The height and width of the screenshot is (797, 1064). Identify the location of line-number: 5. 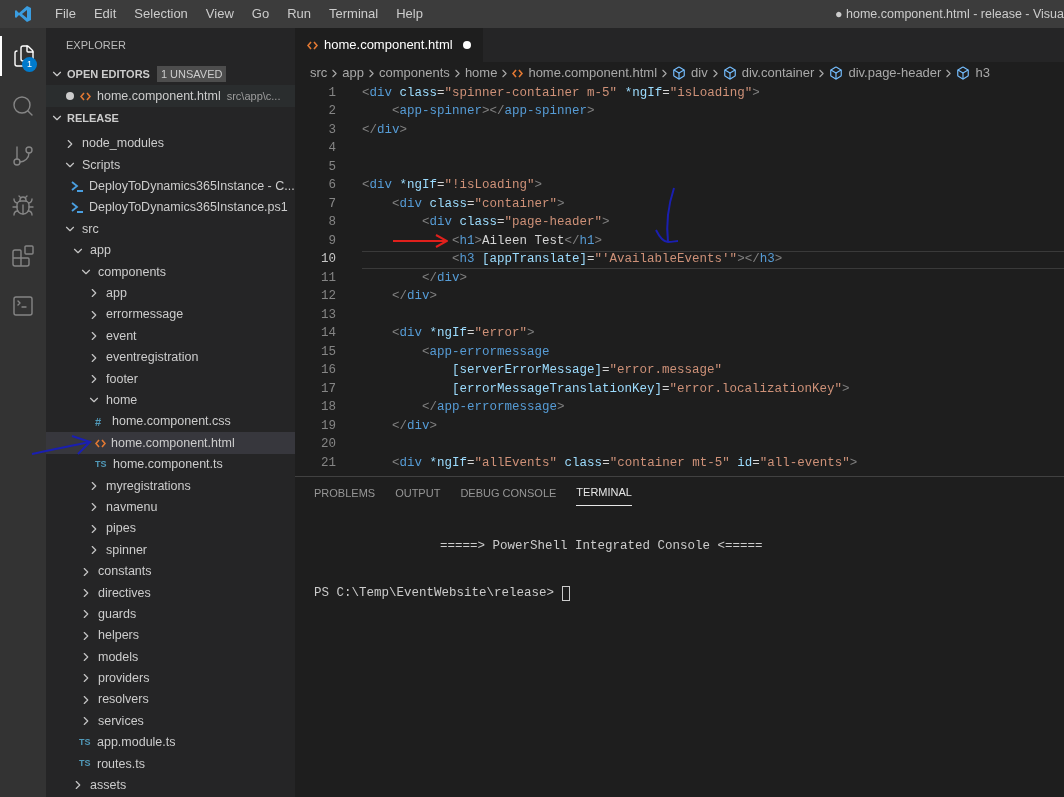
(331, 167).